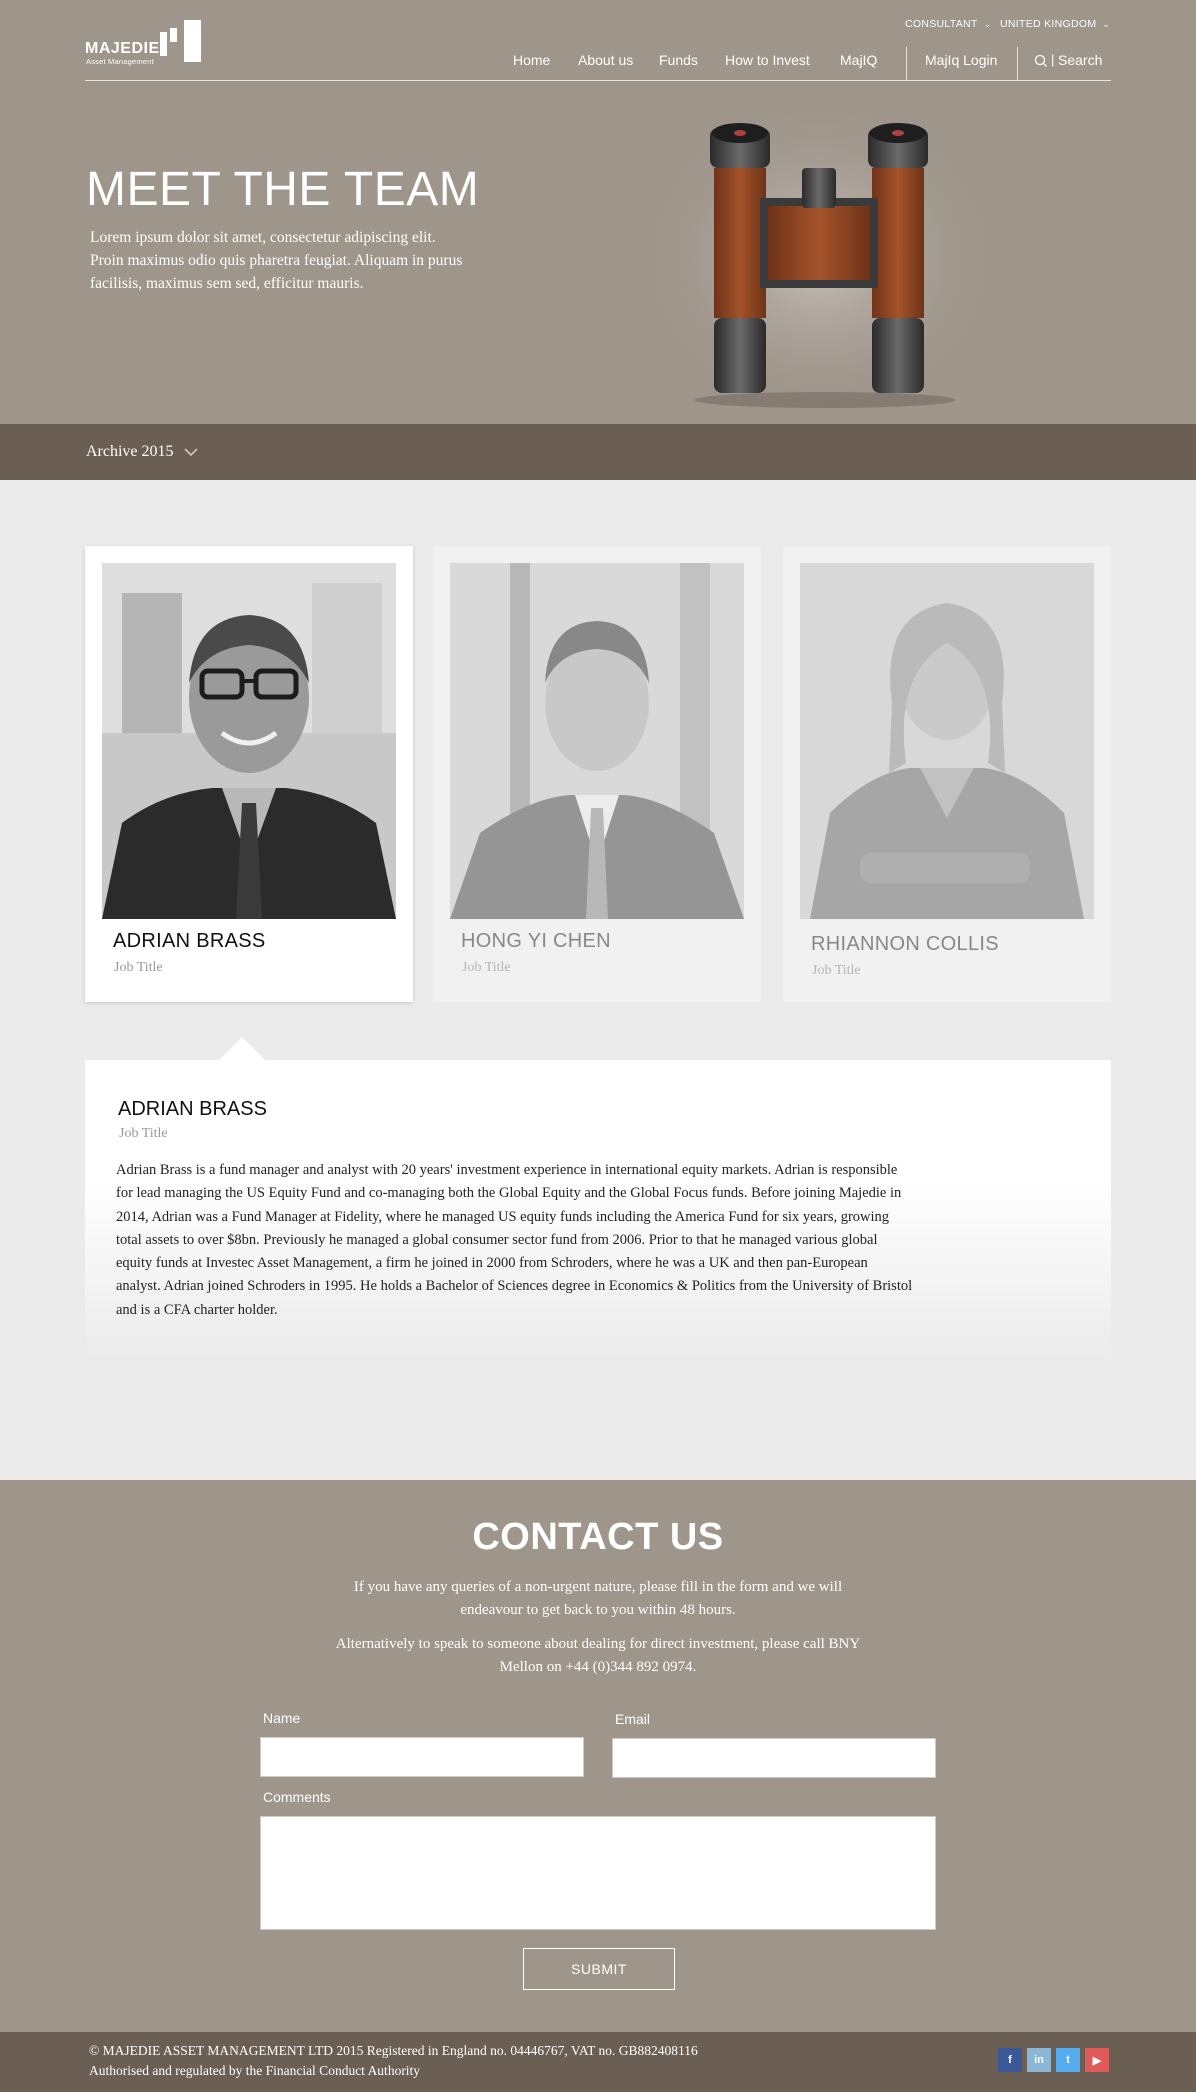  I want to click on contact-title: CONTACT US, so click(598, 1537).